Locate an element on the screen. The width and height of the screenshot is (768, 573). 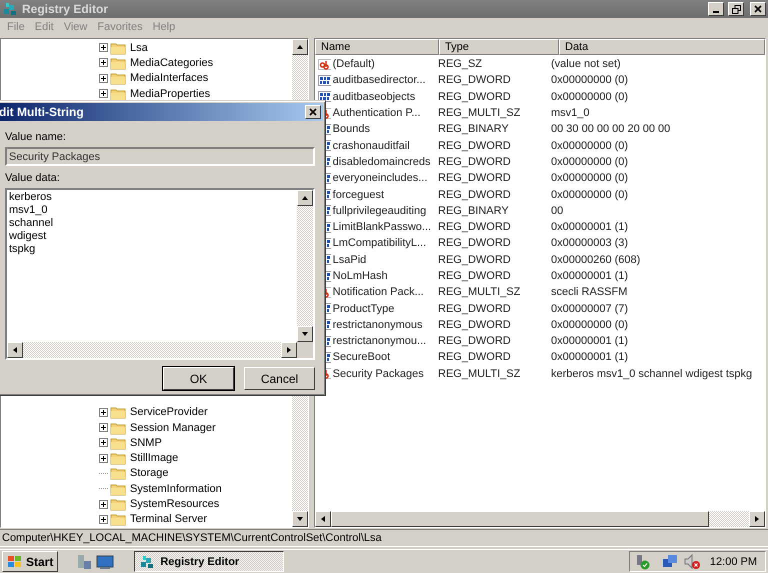
value-name-field: Security Packages is located at coordinates (160, 156).